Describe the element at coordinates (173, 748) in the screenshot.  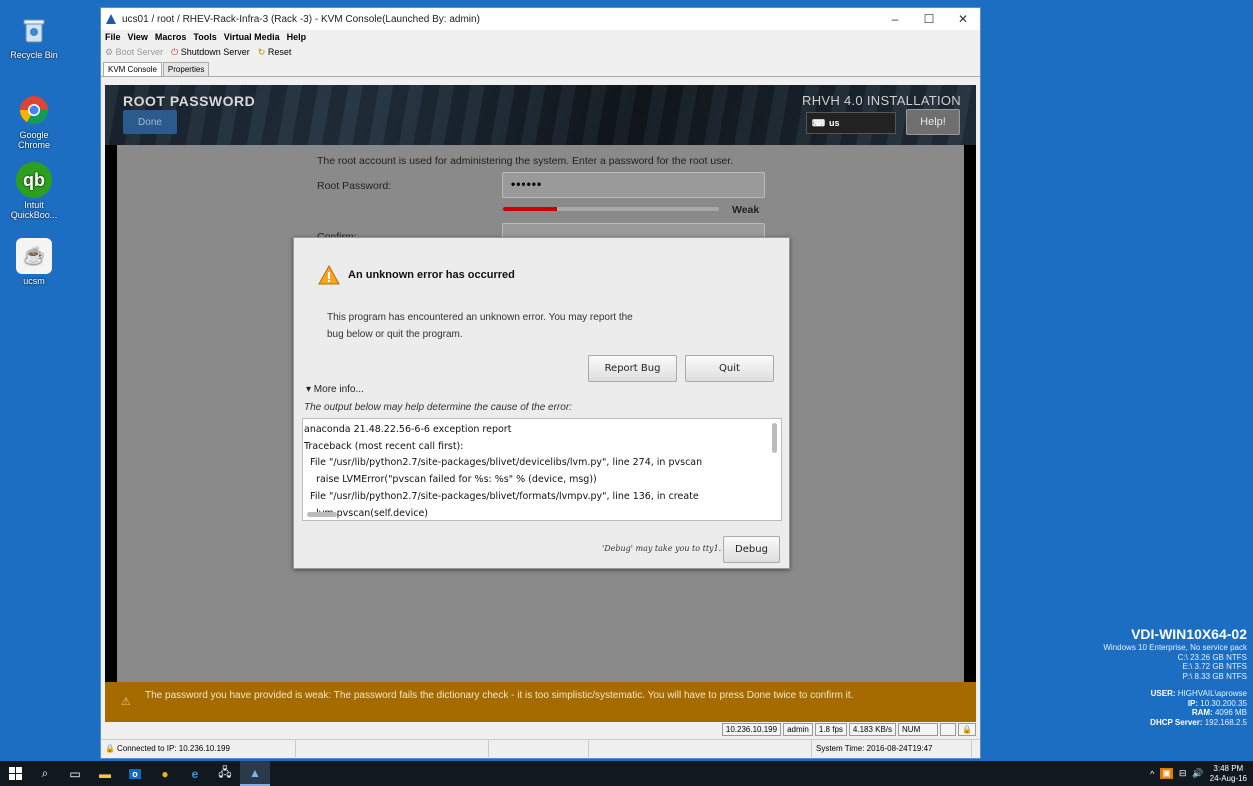
I see `connected-text: Connected to IP: 10.236.10.199` at that location.